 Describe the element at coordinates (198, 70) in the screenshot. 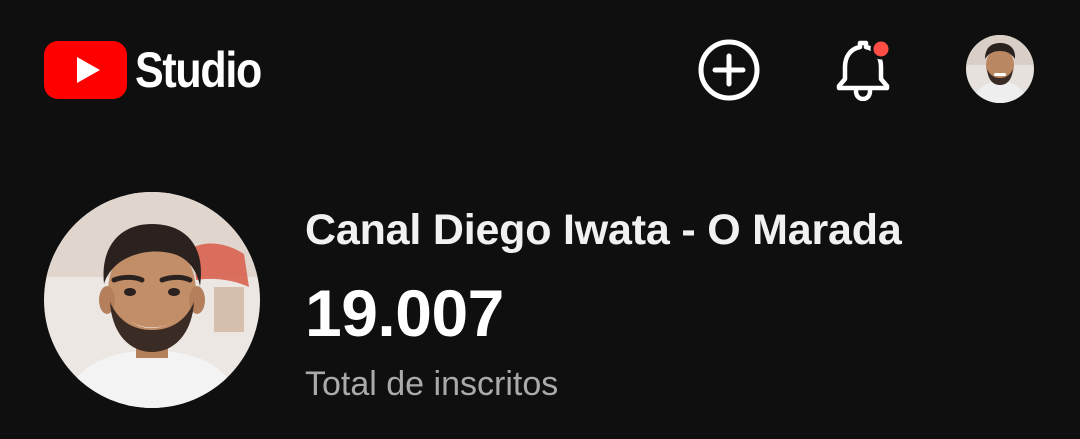

I see `app-title: Studio` at that location.